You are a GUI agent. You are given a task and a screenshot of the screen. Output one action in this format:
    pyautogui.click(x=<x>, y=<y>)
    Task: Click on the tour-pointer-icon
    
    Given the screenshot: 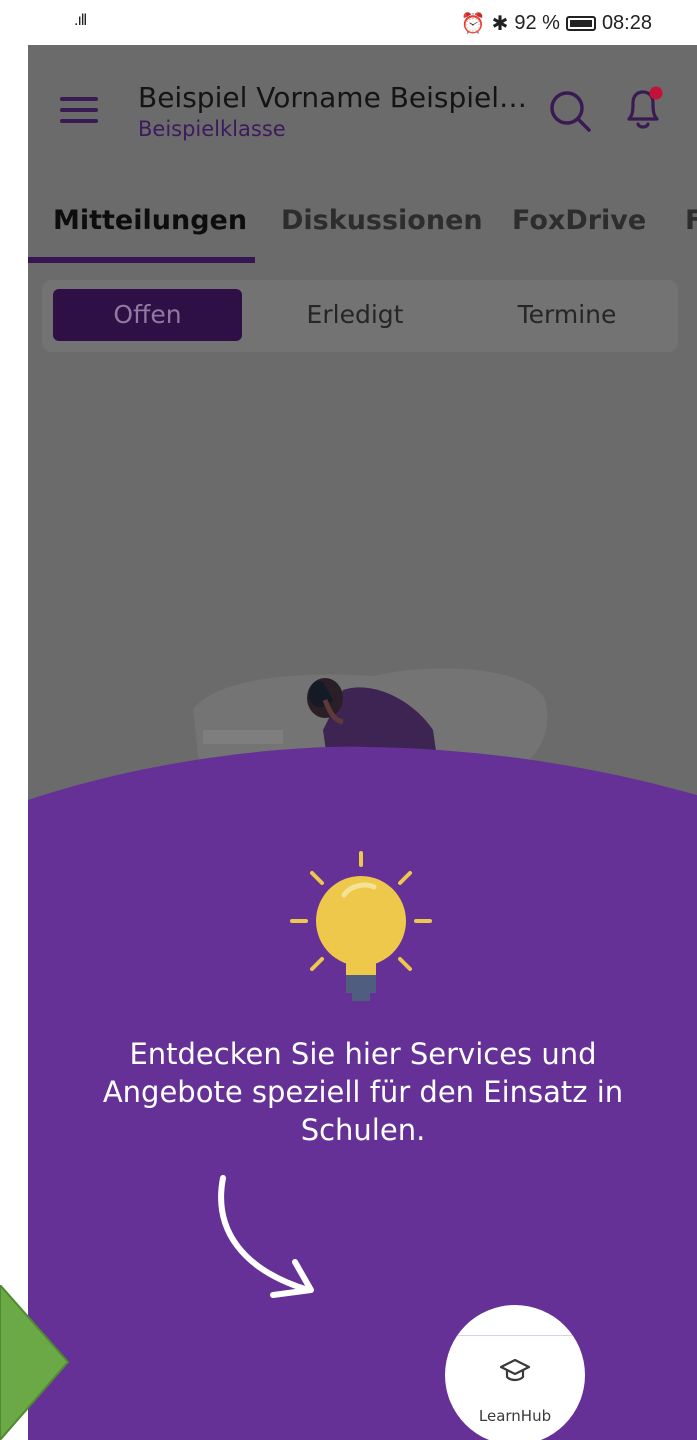 What is the action you would take?
    pyautogui.click(x=35, y=1362)
    